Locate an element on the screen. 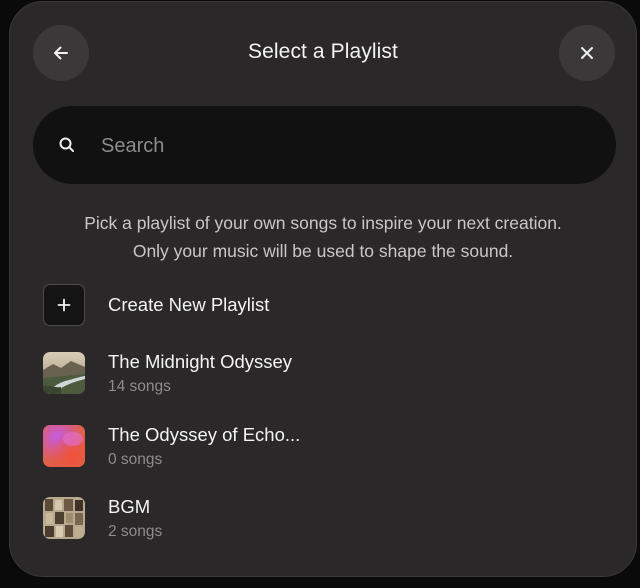 The image size is (640, 588). playlist-name: The Midnight Odyssey is located at coordinates (200, 361).